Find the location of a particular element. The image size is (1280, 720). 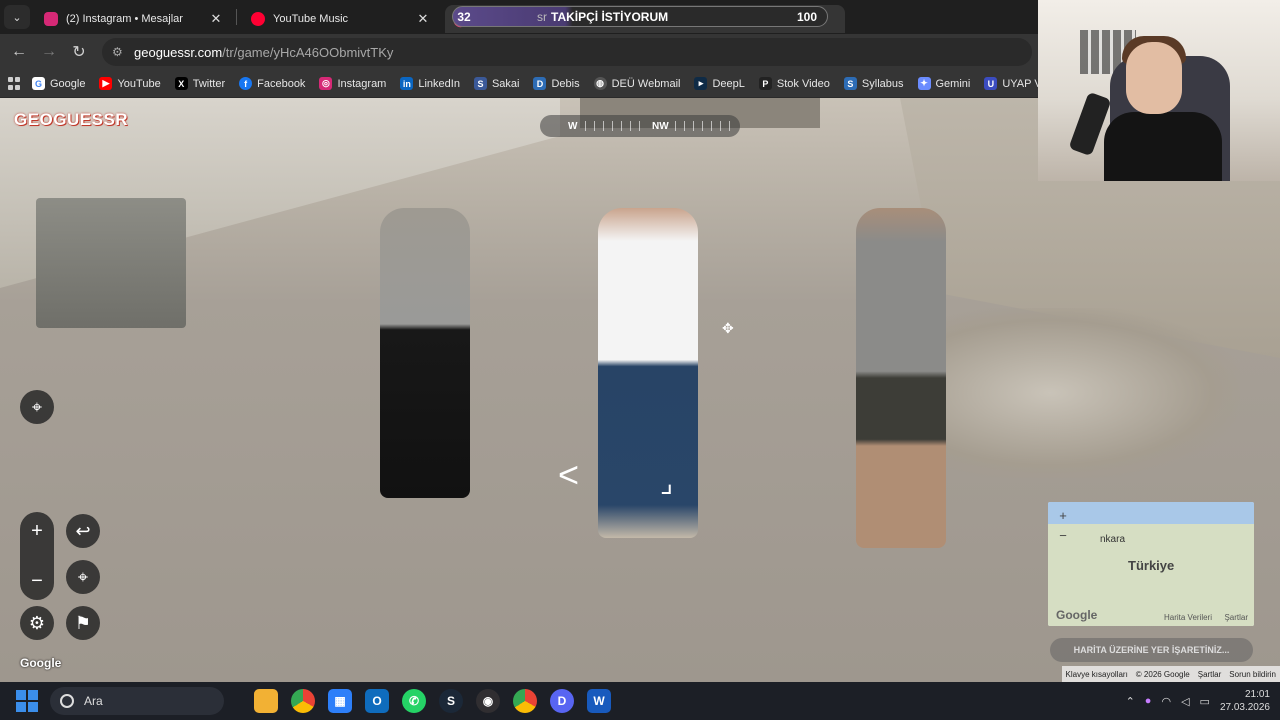

bookmark-label: Instagram is located at coordinates (362, 83).